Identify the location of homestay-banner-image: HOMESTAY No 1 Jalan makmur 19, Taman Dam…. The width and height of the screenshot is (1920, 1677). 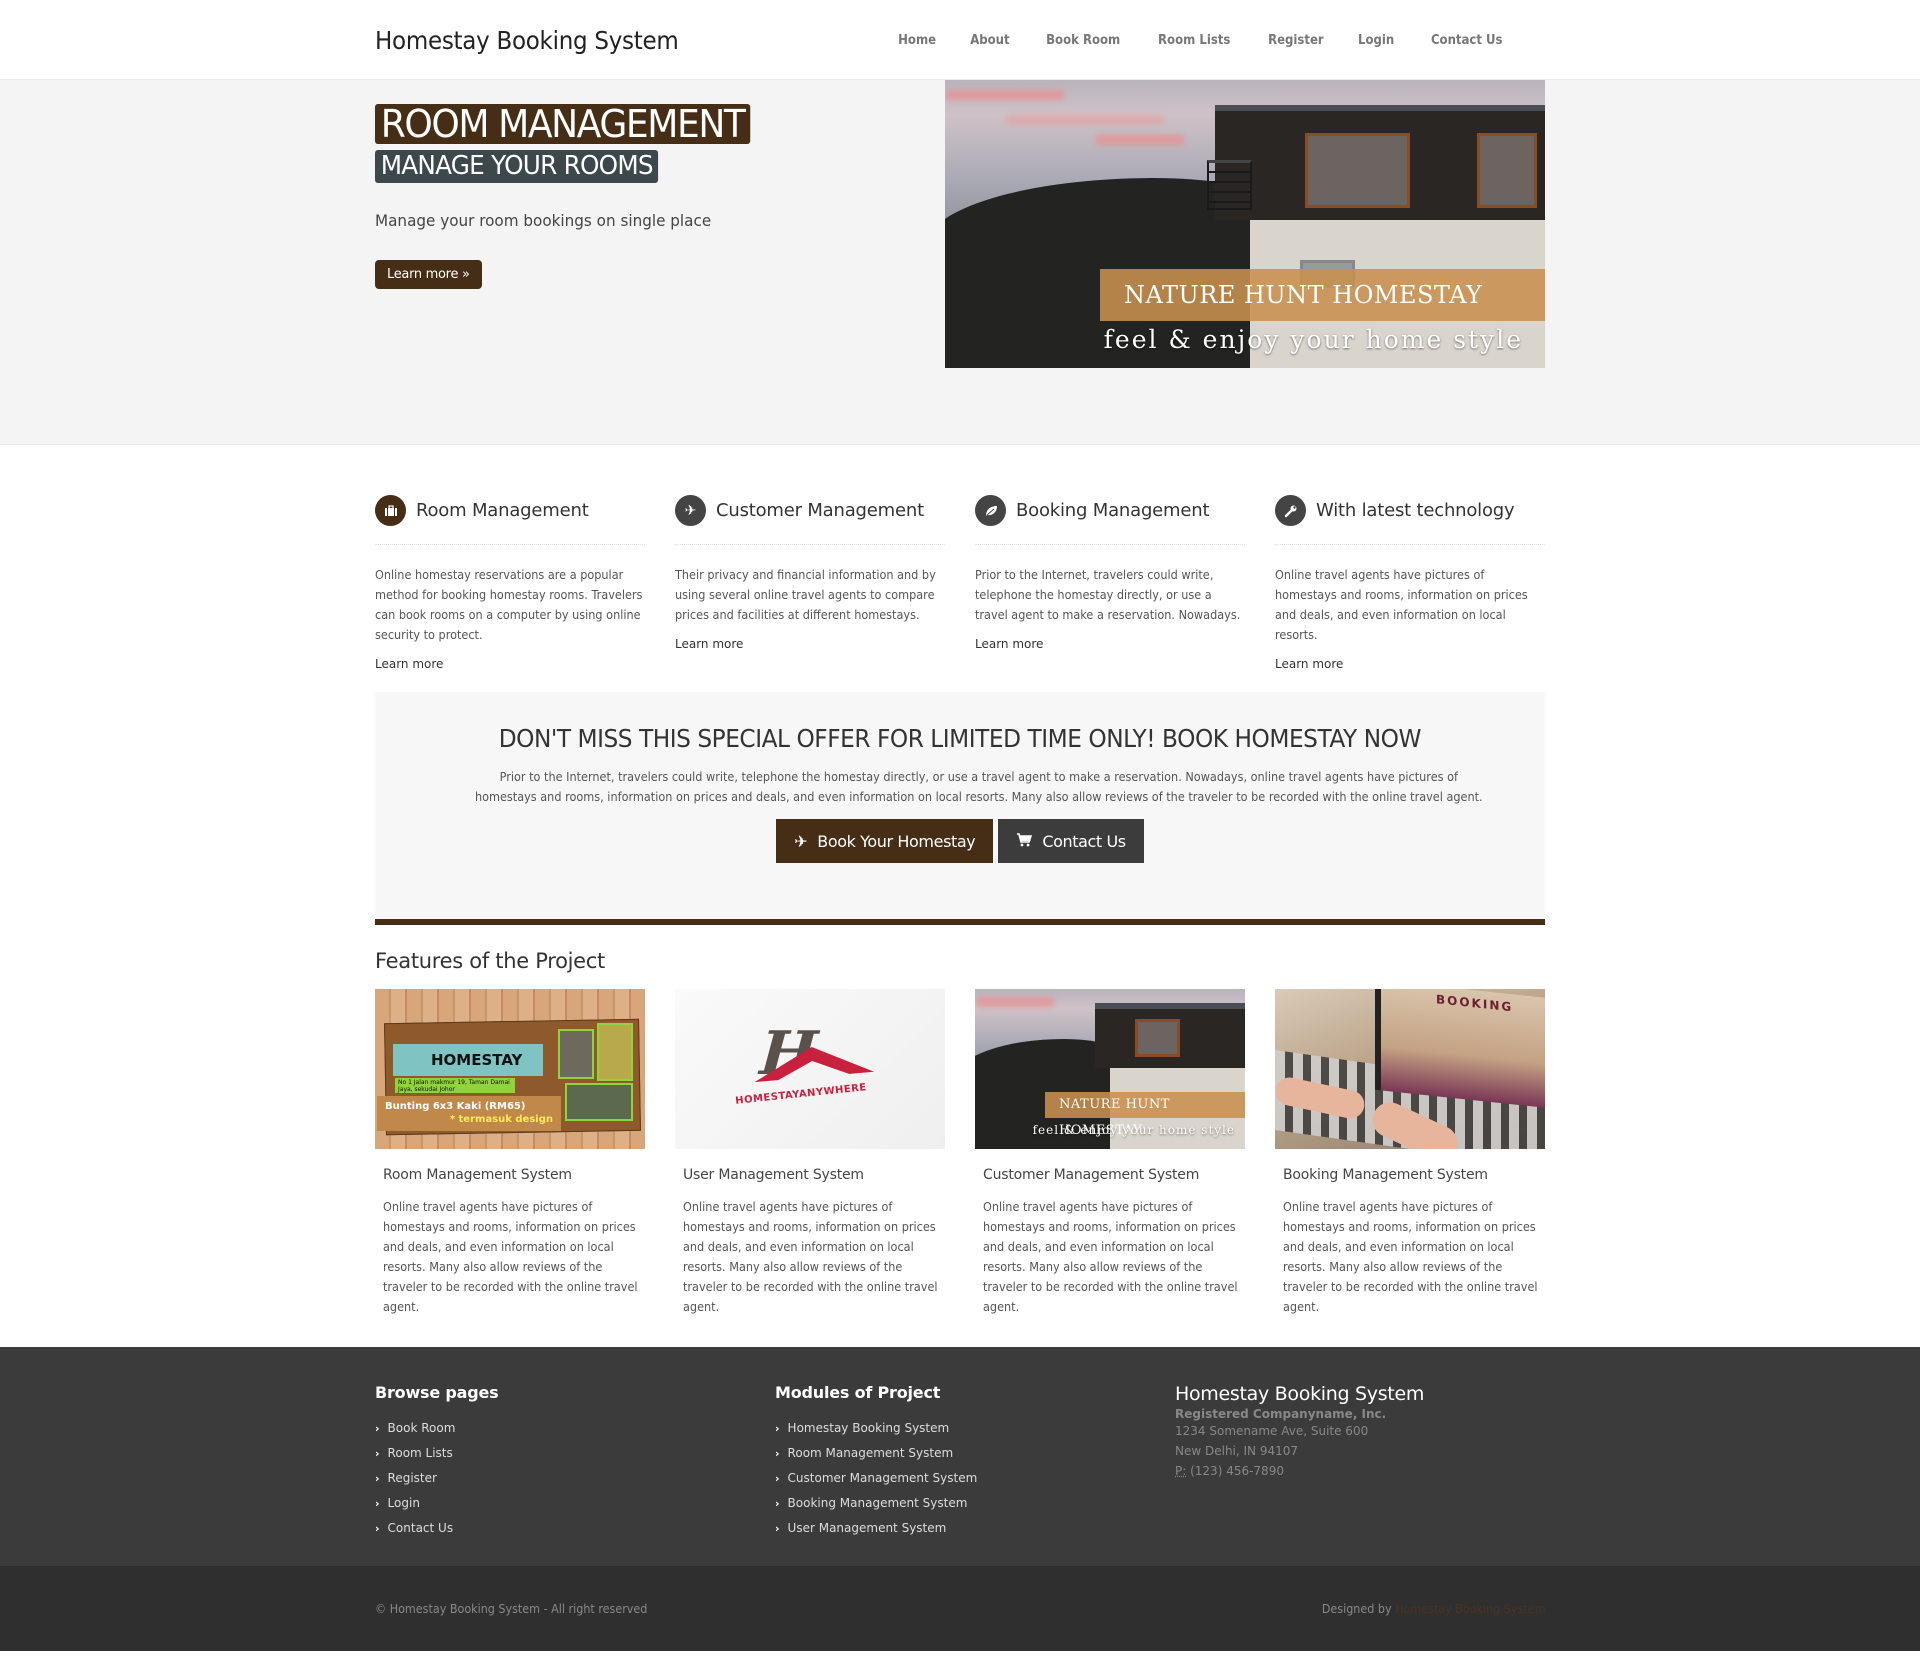
(510, 1069).